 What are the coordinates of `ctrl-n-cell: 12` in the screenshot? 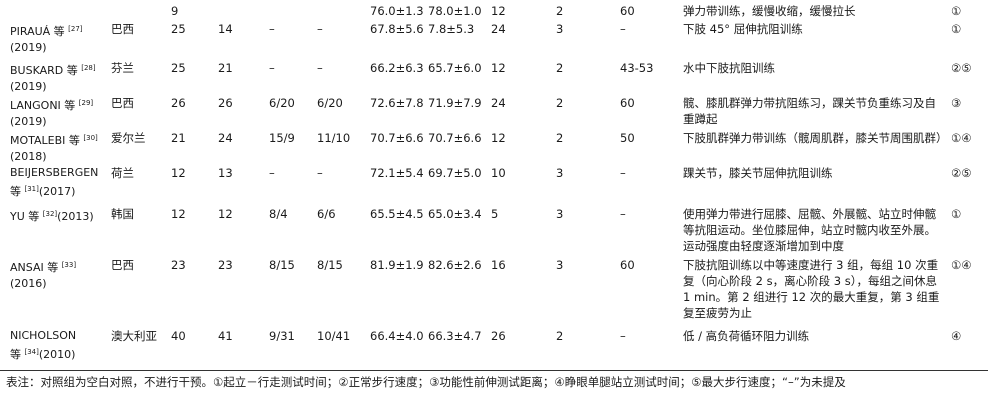 It's located at (225, 214).